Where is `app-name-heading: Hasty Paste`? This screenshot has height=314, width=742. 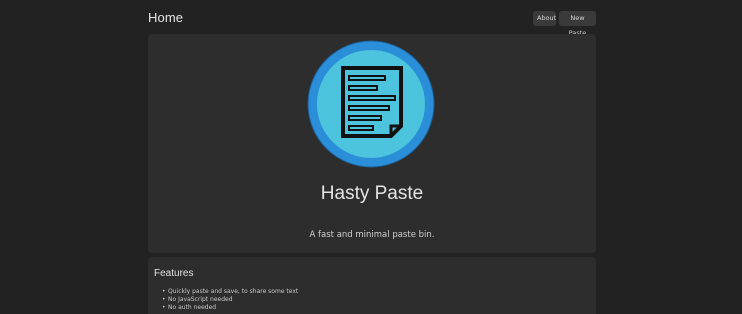
app-name-heading: Hasty Paste is located at coordinates (372, 193).